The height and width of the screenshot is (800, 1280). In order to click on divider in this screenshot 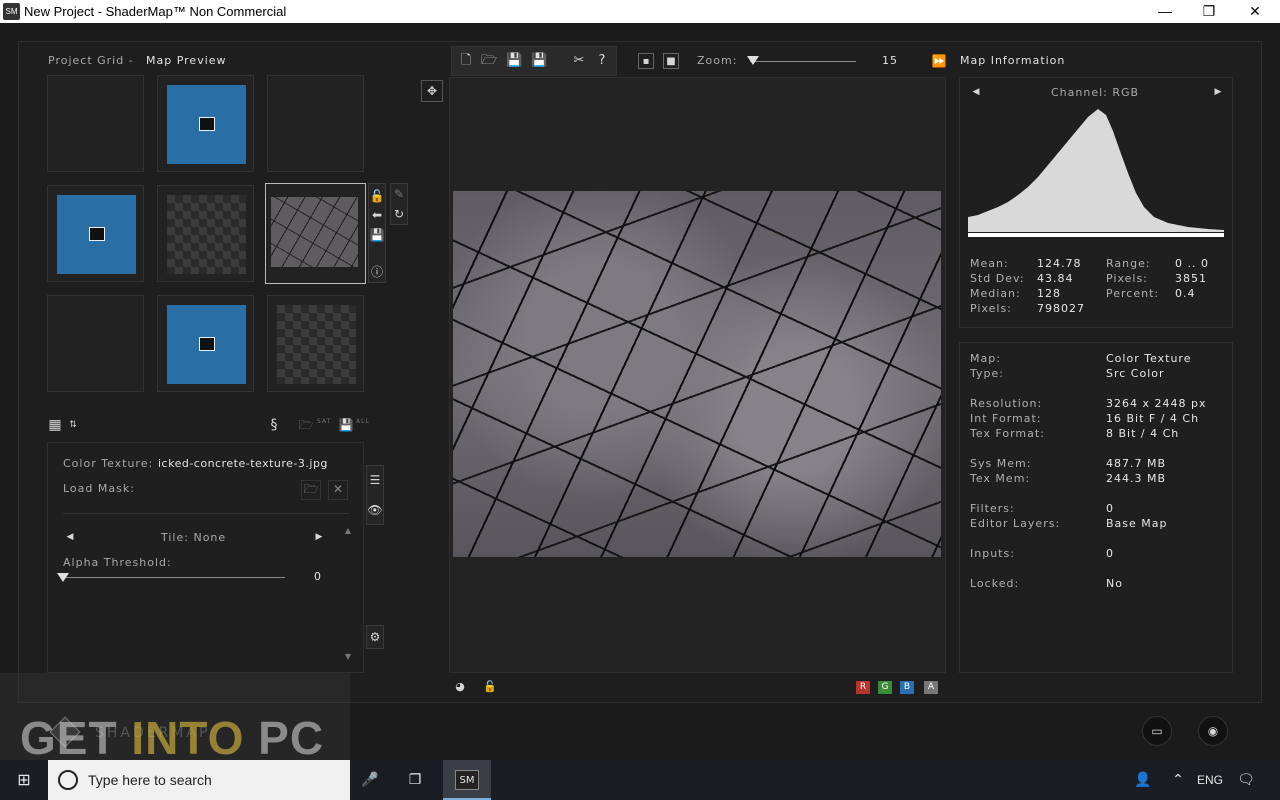, I will do `click(206, 513)`.